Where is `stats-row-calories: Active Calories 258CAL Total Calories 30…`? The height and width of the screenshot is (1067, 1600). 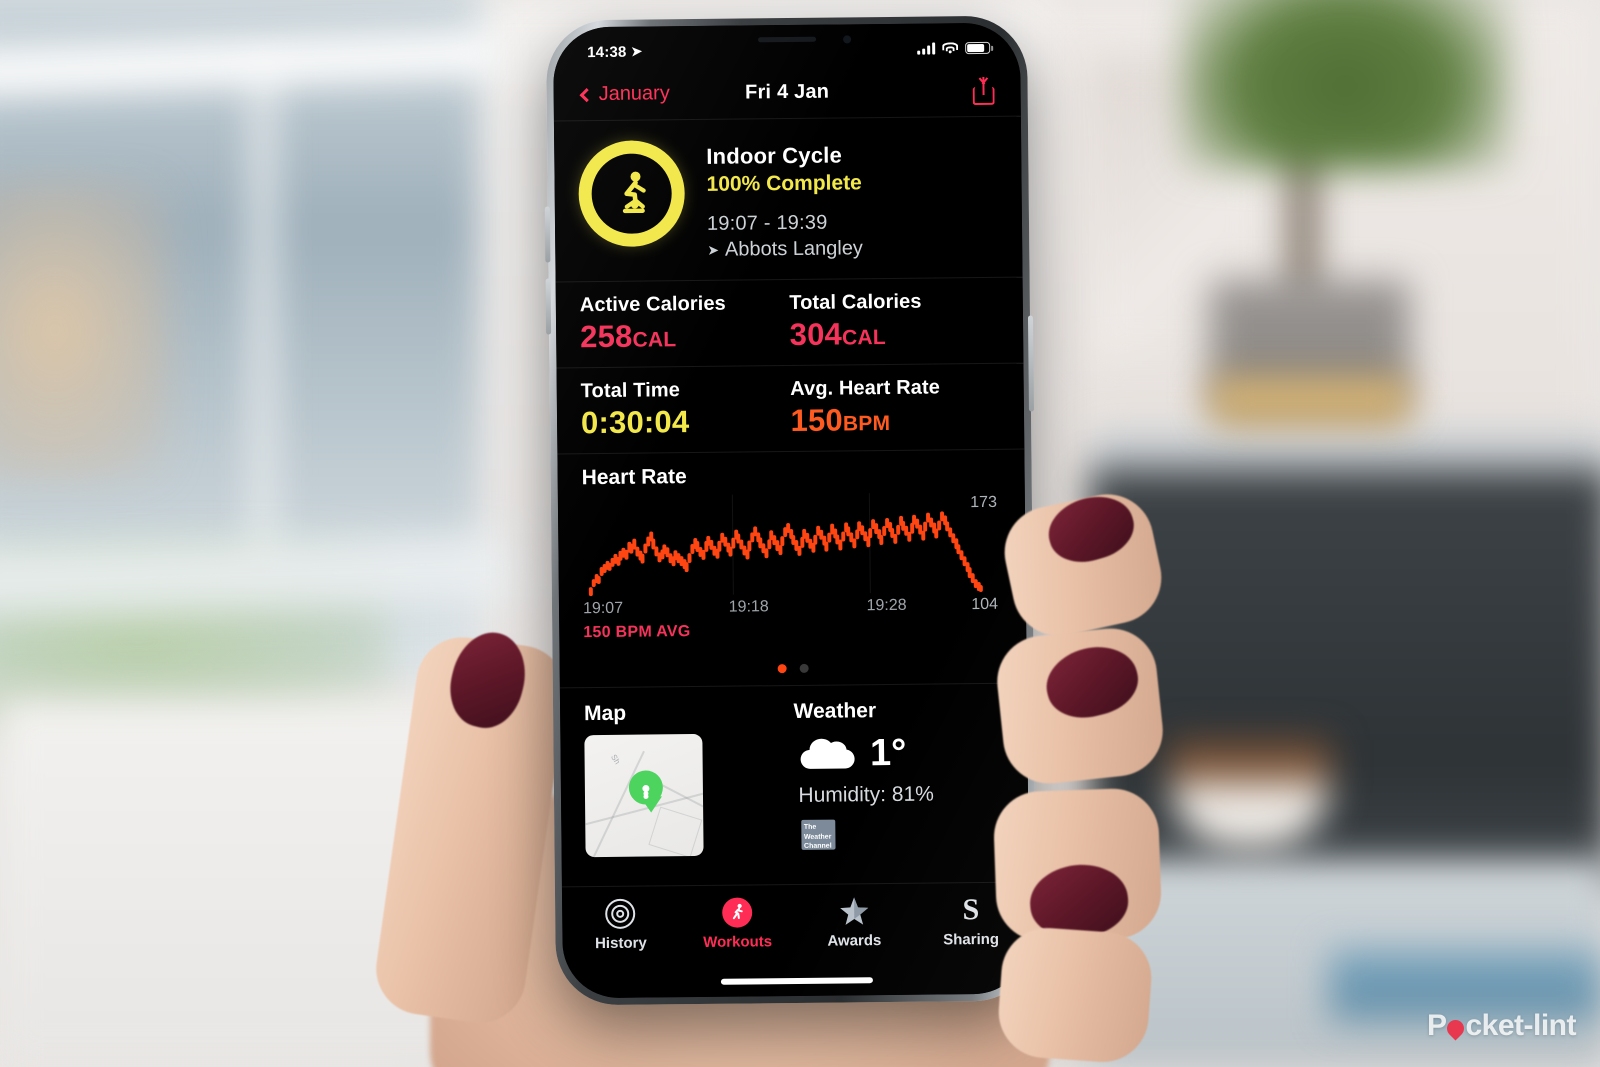 stats-row-calories: Active Calories 258CAL Total Calories 30… is located at coordinates (789, 323).